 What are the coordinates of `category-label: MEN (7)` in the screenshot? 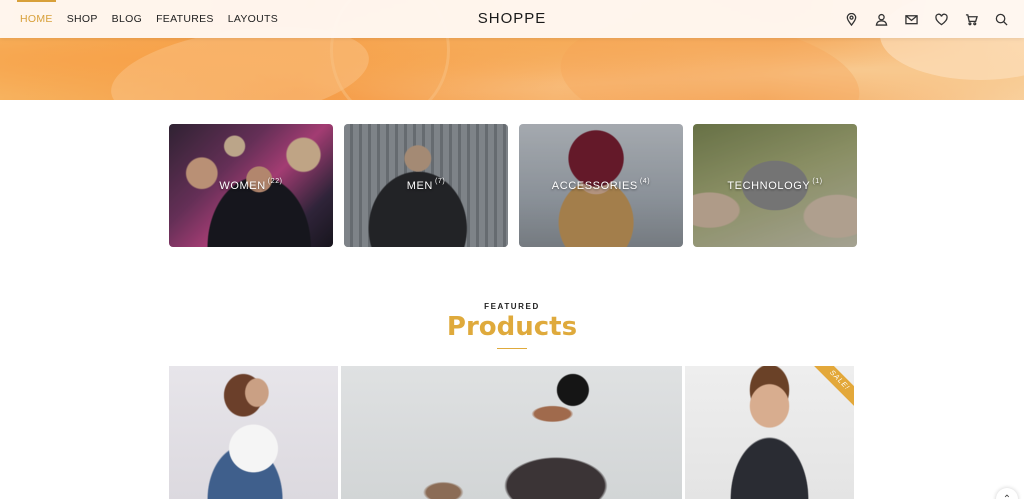 It's located at (426, 185).